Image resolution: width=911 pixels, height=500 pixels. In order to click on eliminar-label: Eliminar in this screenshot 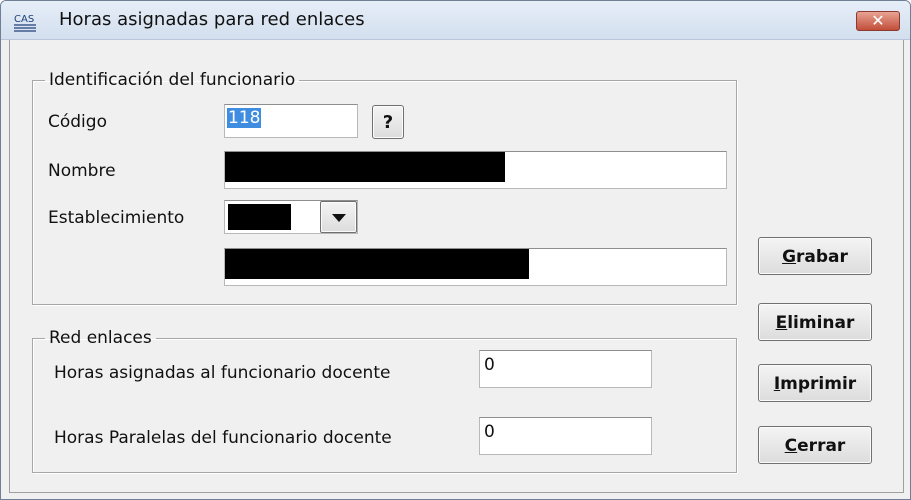, I will do `click(815, 323)`.